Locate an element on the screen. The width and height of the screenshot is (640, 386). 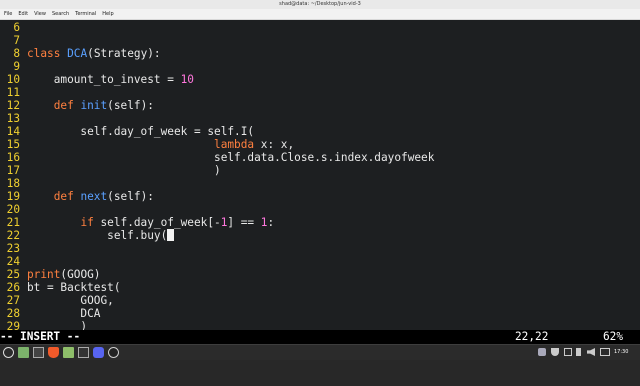
code-line: 22 self.buy( is located at coordinates (320, 235).